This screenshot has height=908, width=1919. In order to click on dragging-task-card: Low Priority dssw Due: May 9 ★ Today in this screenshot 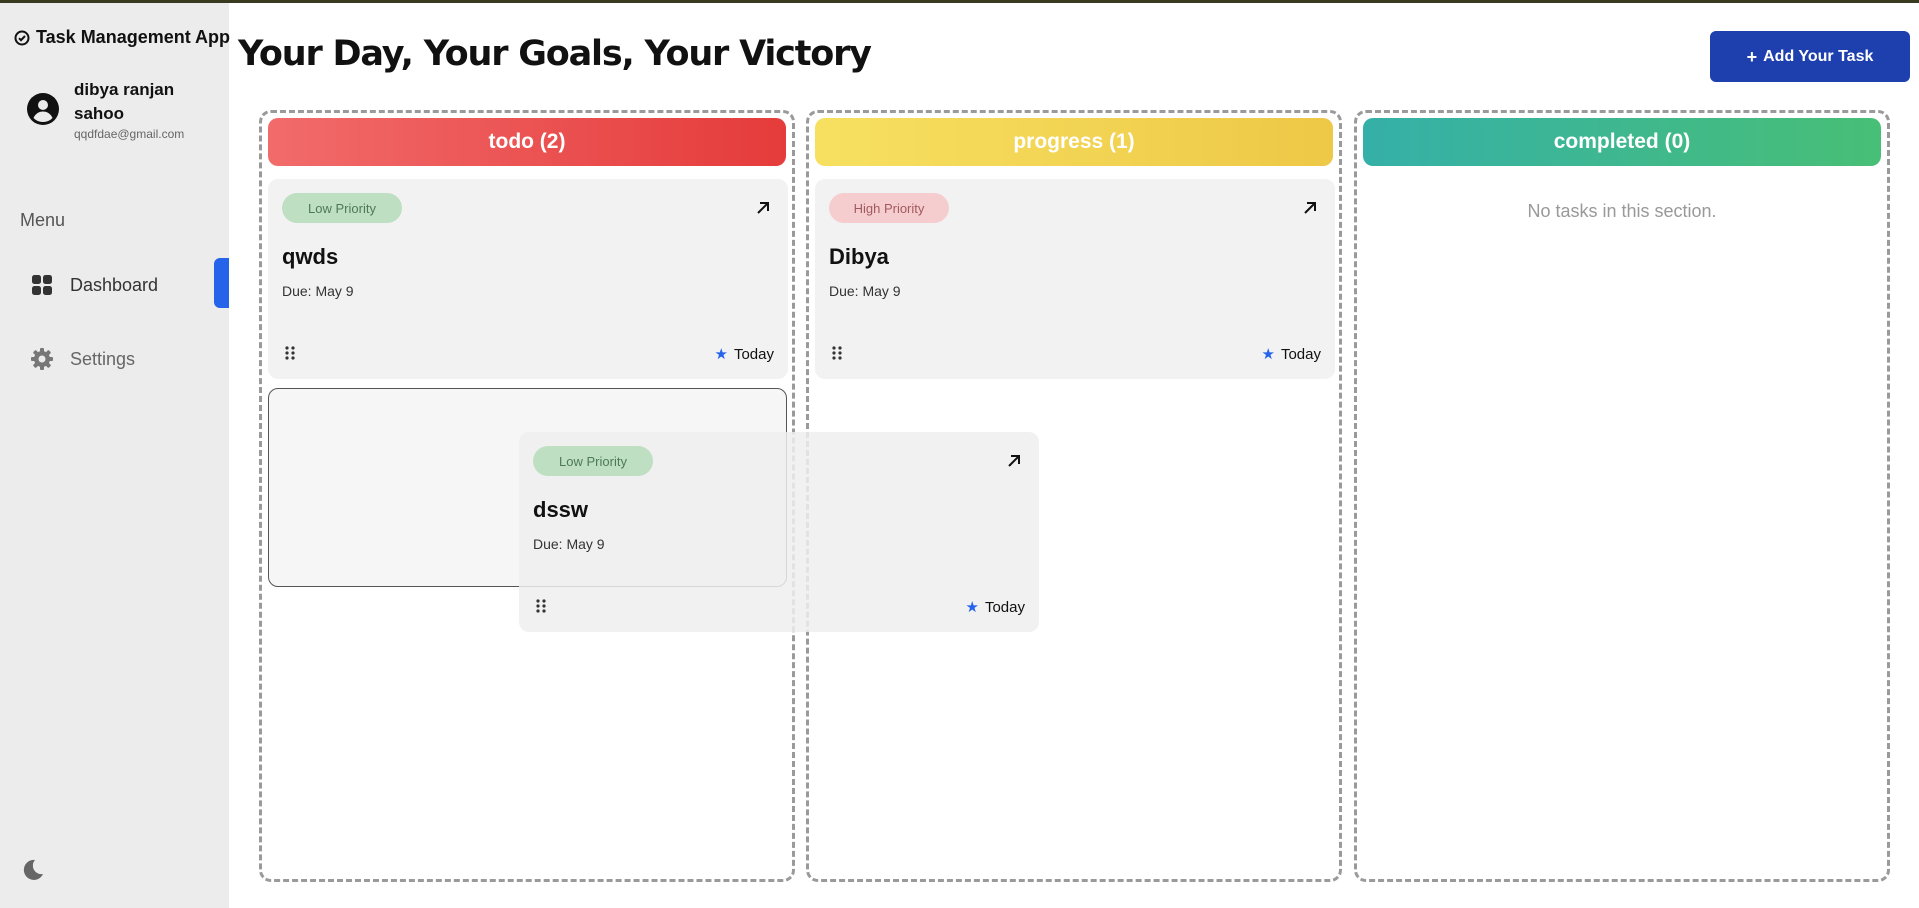, I will do `click(779, 532)`.